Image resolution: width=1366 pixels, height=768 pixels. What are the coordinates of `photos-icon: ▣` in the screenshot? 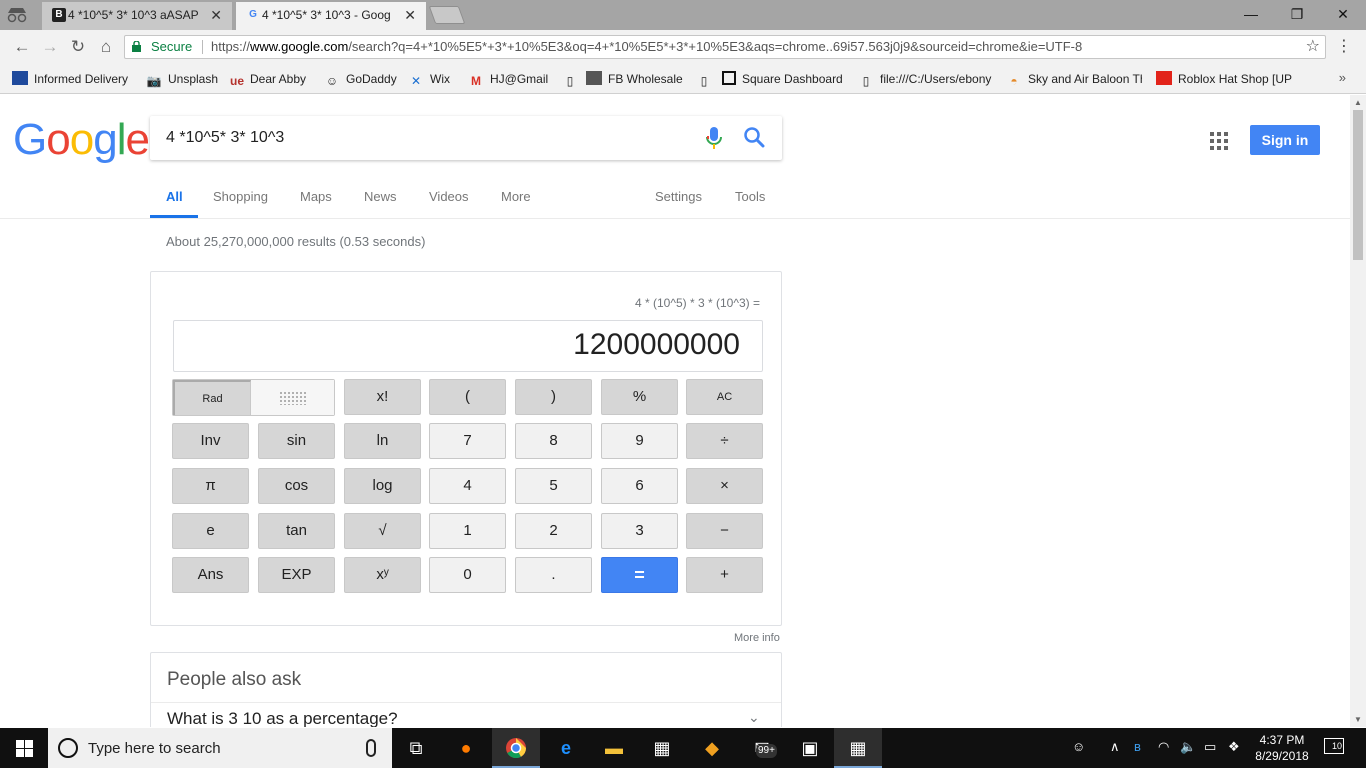 It's located at (810, 748).